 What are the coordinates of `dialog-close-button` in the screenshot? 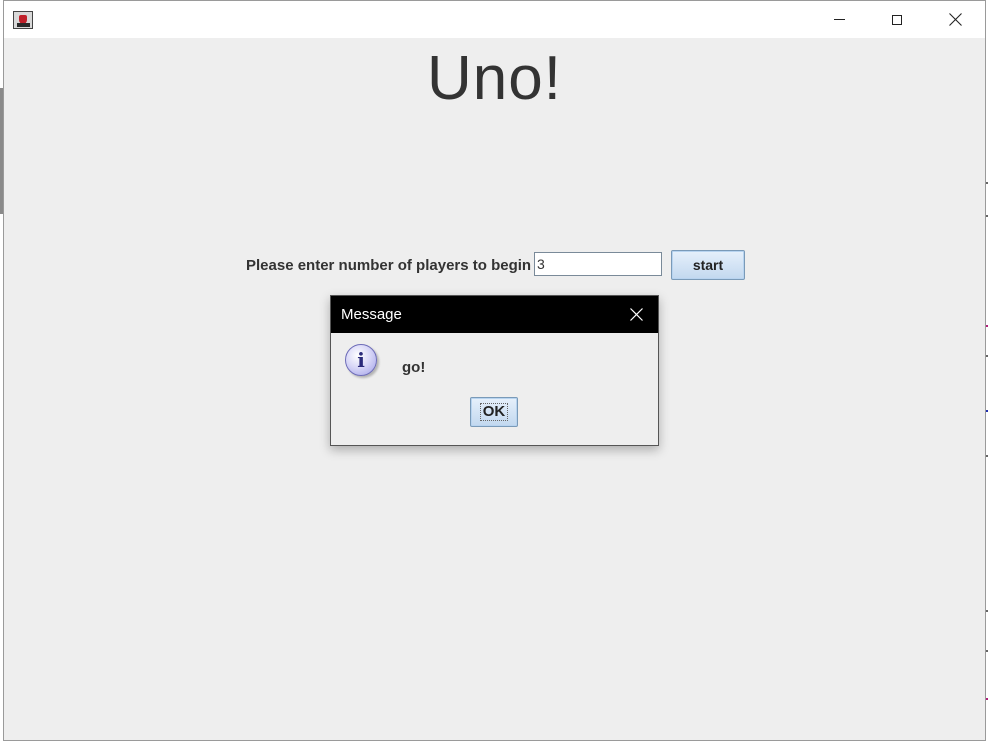 It's located at (636, 314).